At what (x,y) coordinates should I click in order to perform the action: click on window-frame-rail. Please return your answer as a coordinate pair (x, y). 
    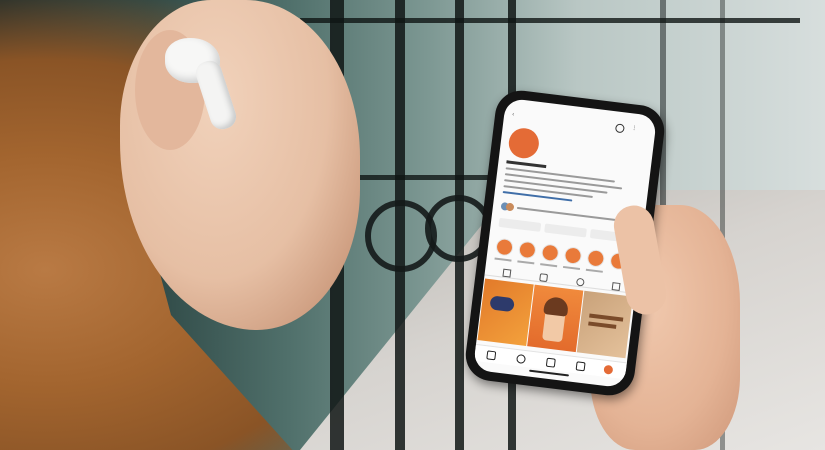
    Looking at the image, I should click on (550, 20).